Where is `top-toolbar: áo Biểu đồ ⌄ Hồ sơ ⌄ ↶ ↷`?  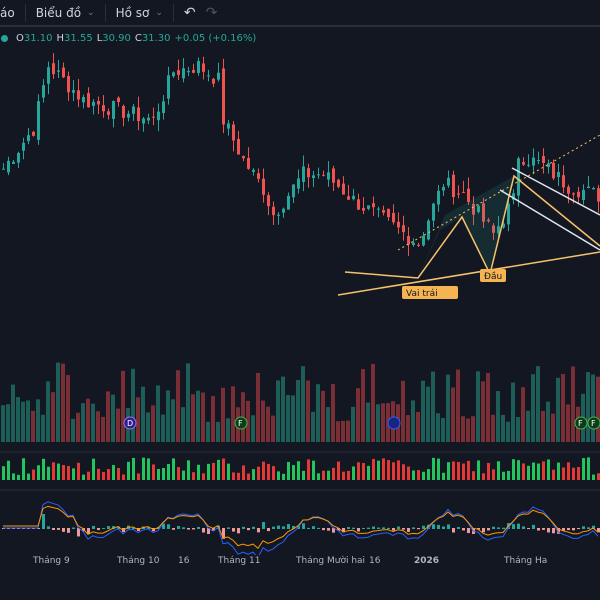
top-toolbar: áo Biểu đồ ⌄ Hồ sơ ⌄ ↶ ↷ is located at coordinates (300, 13).